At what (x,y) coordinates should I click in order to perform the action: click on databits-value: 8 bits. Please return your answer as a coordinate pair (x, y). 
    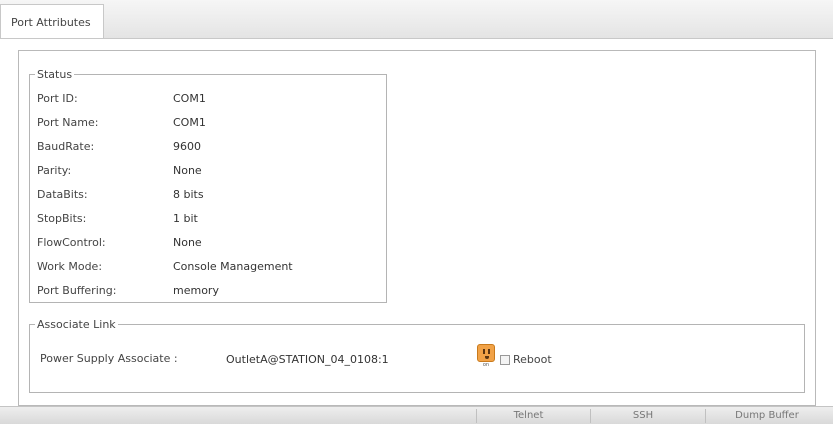
    Looking at the image, I should click on (188, 194).